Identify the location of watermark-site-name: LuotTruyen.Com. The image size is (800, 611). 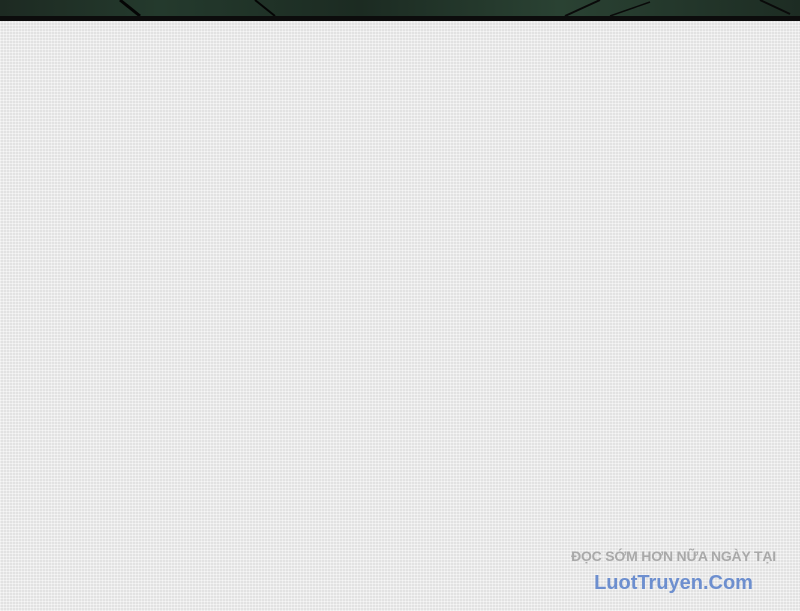
(673, 583).